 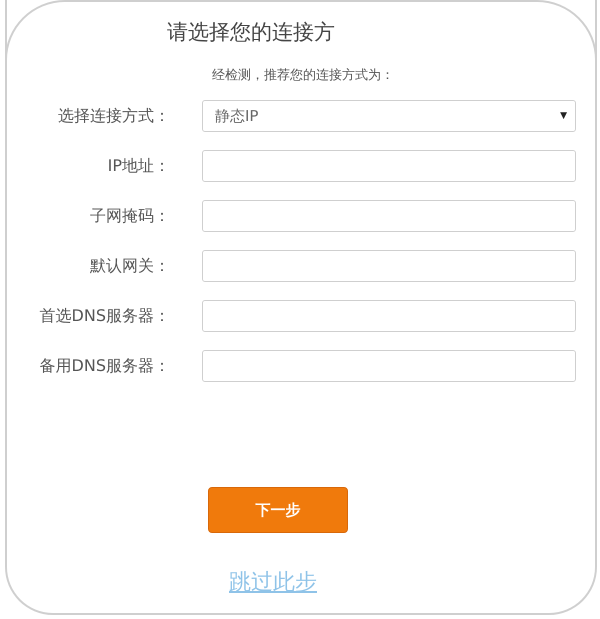 What do you see at coordinates (130, 216) in the screenshot?
I see `field-label: 子网掩码：` at bounding box center [130, 216].